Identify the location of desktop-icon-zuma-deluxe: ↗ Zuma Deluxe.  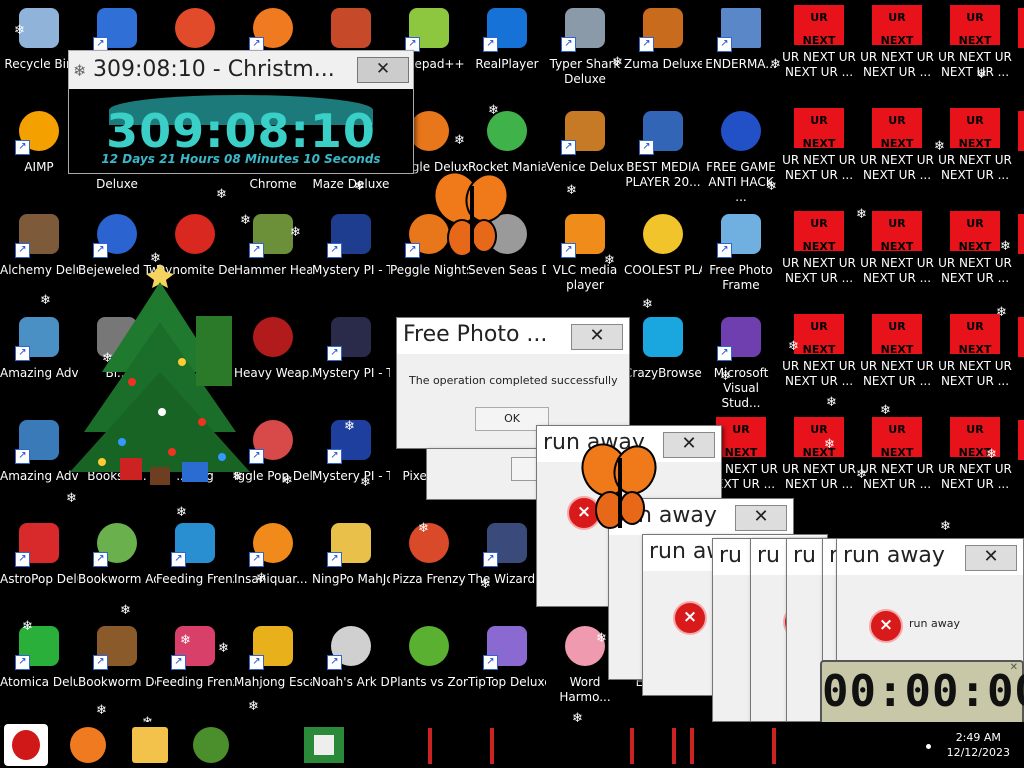
(663, 51).